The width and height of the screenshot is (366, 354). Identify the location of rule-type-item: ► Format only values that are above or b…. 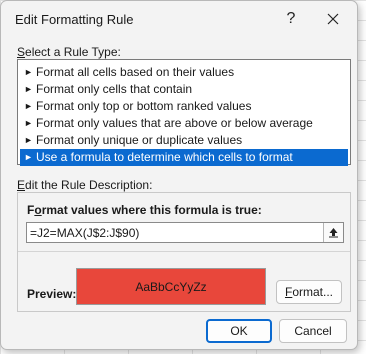
(184, 123).